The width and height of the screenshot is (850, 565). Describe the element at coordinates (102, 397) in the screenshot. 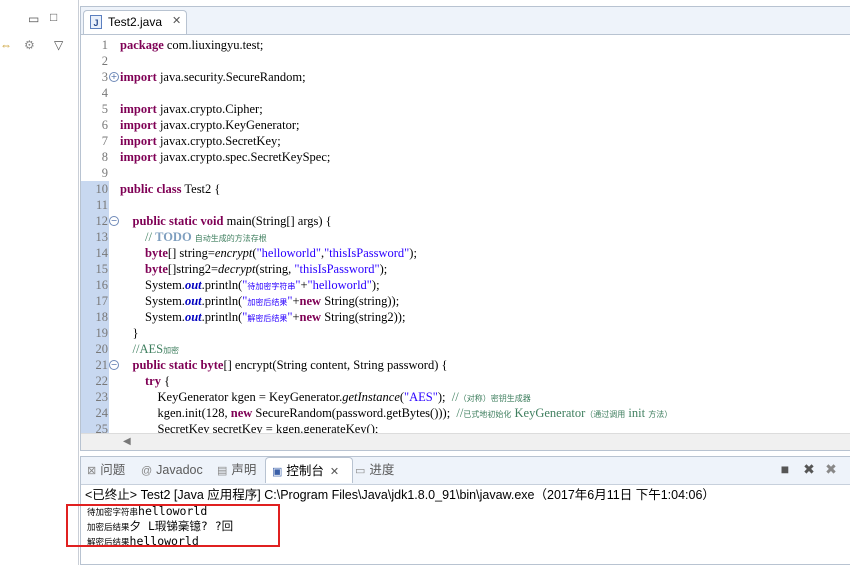

I see `line-number: 23` at that location.